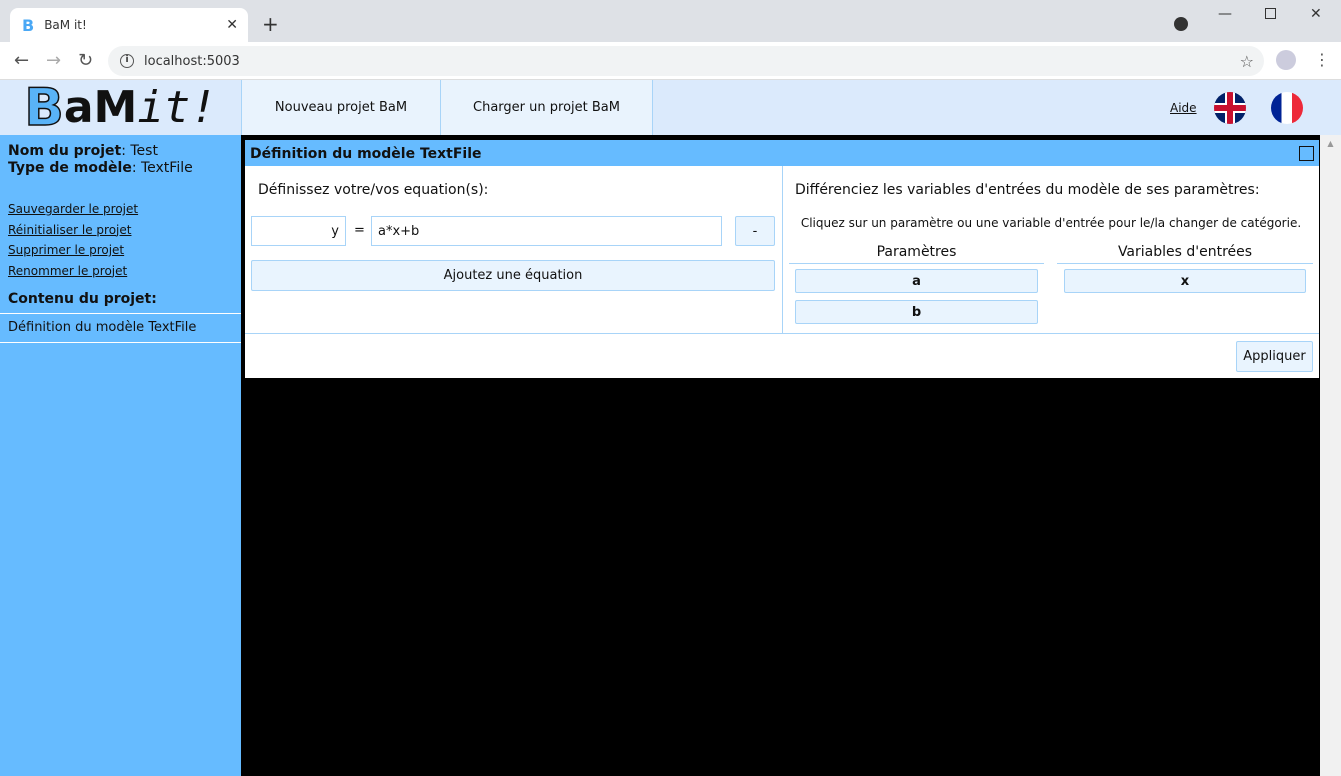 The width and height of the screenshot is (1341, 776). I want to click on bam-favicon-icon: B, so click(28, 25).